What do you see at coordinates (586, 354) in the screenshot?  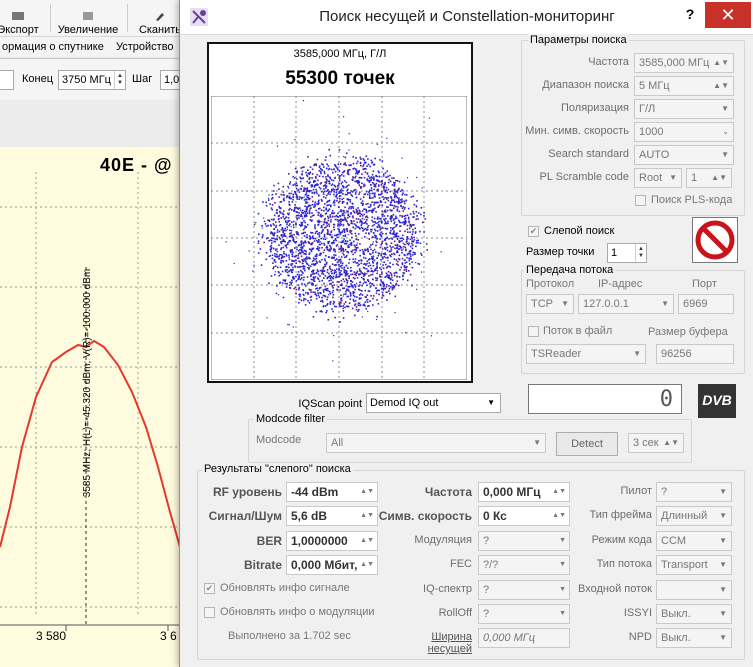 I see `reader-select: TSReader ▼` at bounding box center [586, 354].